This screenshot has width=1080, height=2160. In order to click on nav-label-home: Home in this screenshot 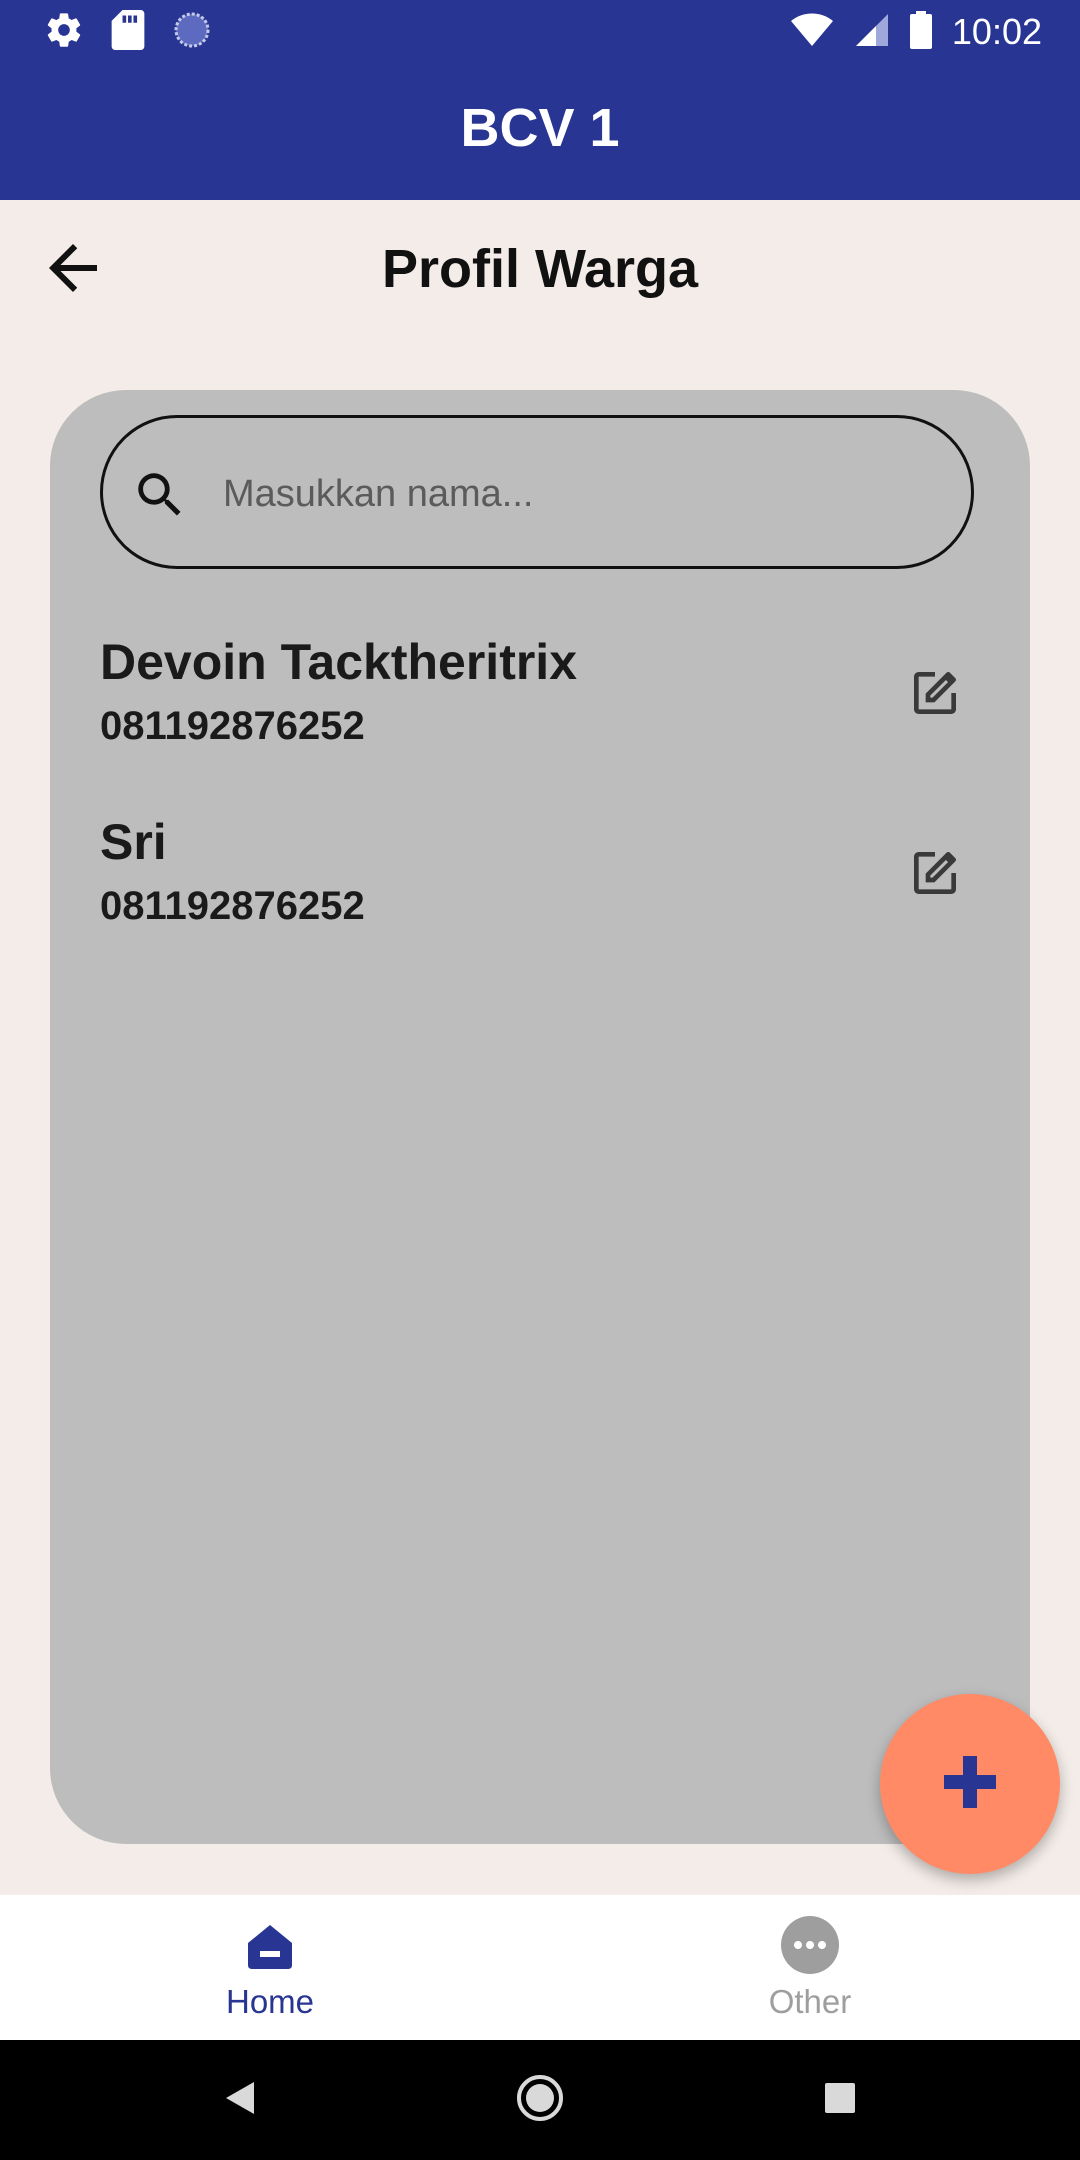, I will do `click(270, 2001)`.